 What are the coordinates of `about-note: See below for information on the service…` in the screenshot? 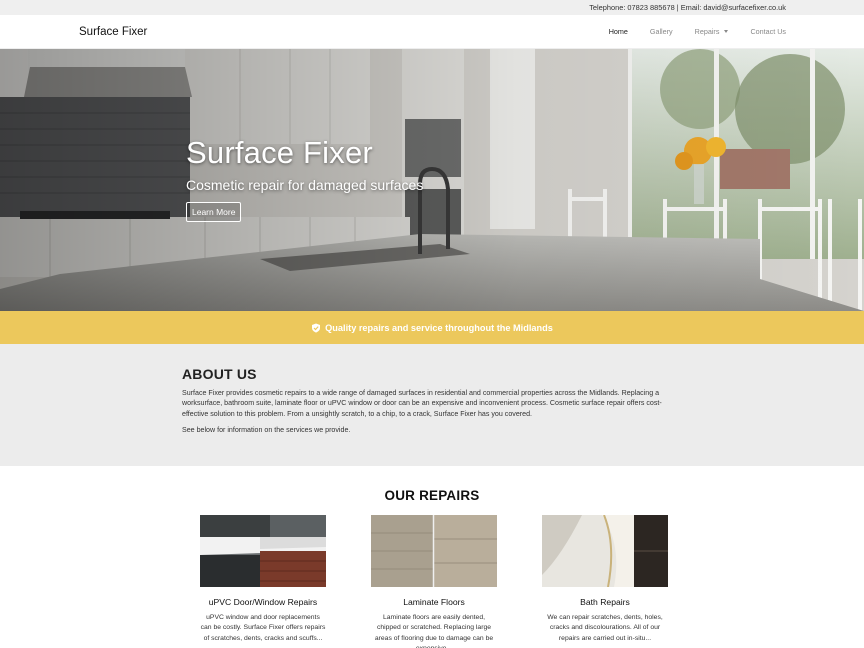 It's located at (266, 430).